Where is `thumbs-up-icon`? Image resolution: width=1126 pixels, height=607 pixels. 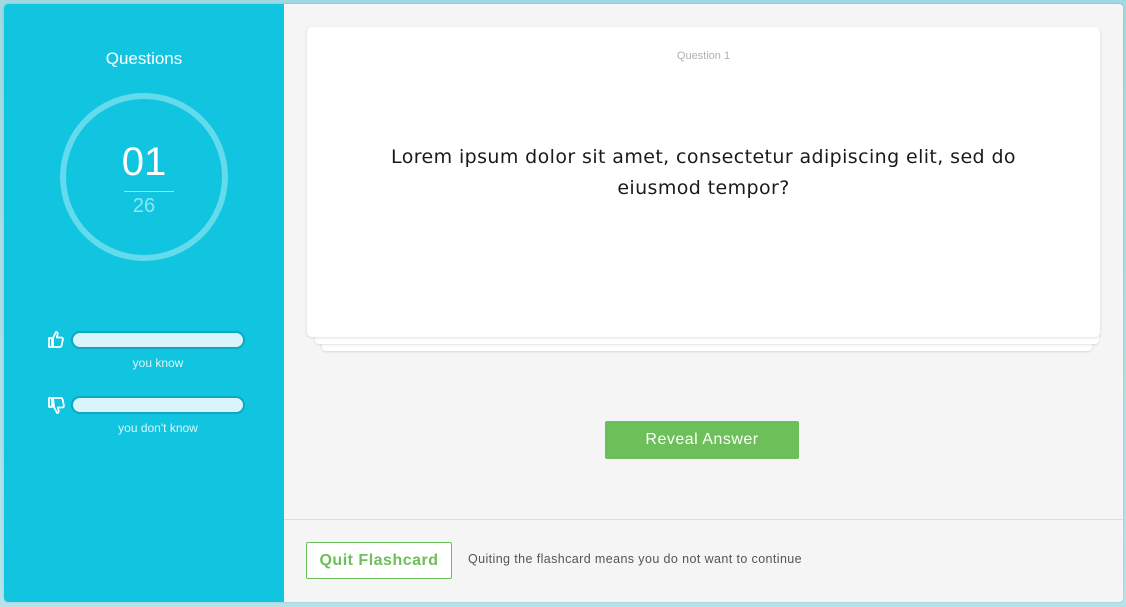 thumbs-up-icon is located at coordinates (56, 340).